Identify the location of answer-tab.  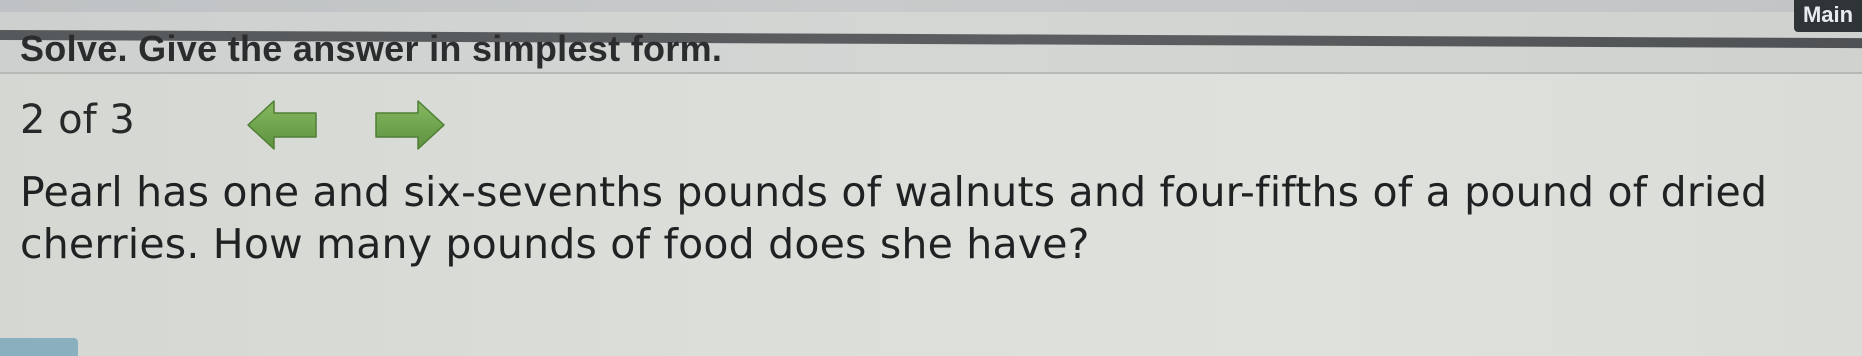
(39, 347).